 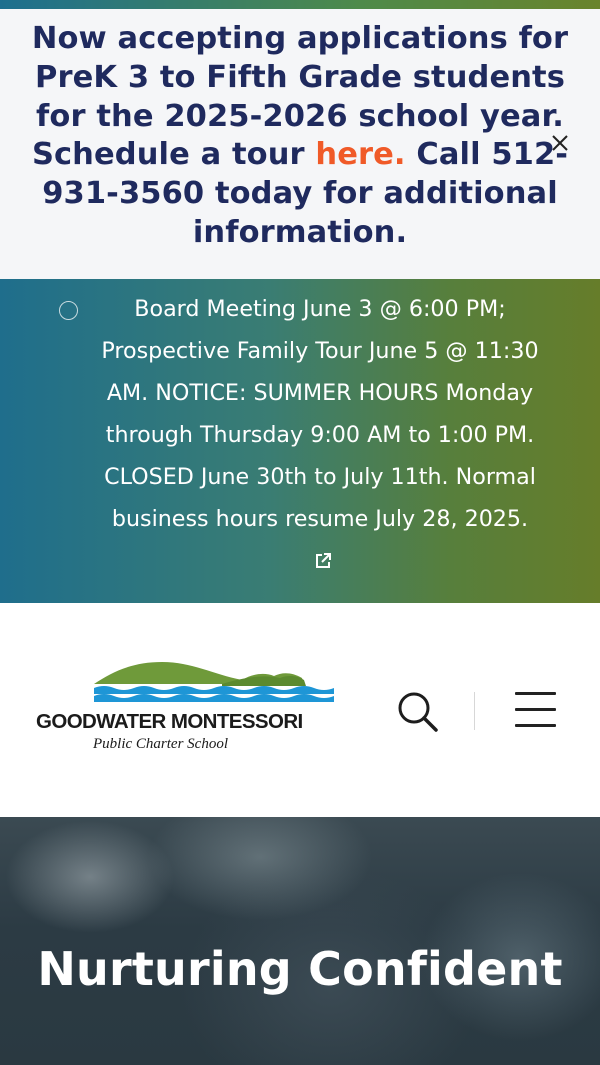 I want to click on top-accent-strip, so click(x=300, y=4).